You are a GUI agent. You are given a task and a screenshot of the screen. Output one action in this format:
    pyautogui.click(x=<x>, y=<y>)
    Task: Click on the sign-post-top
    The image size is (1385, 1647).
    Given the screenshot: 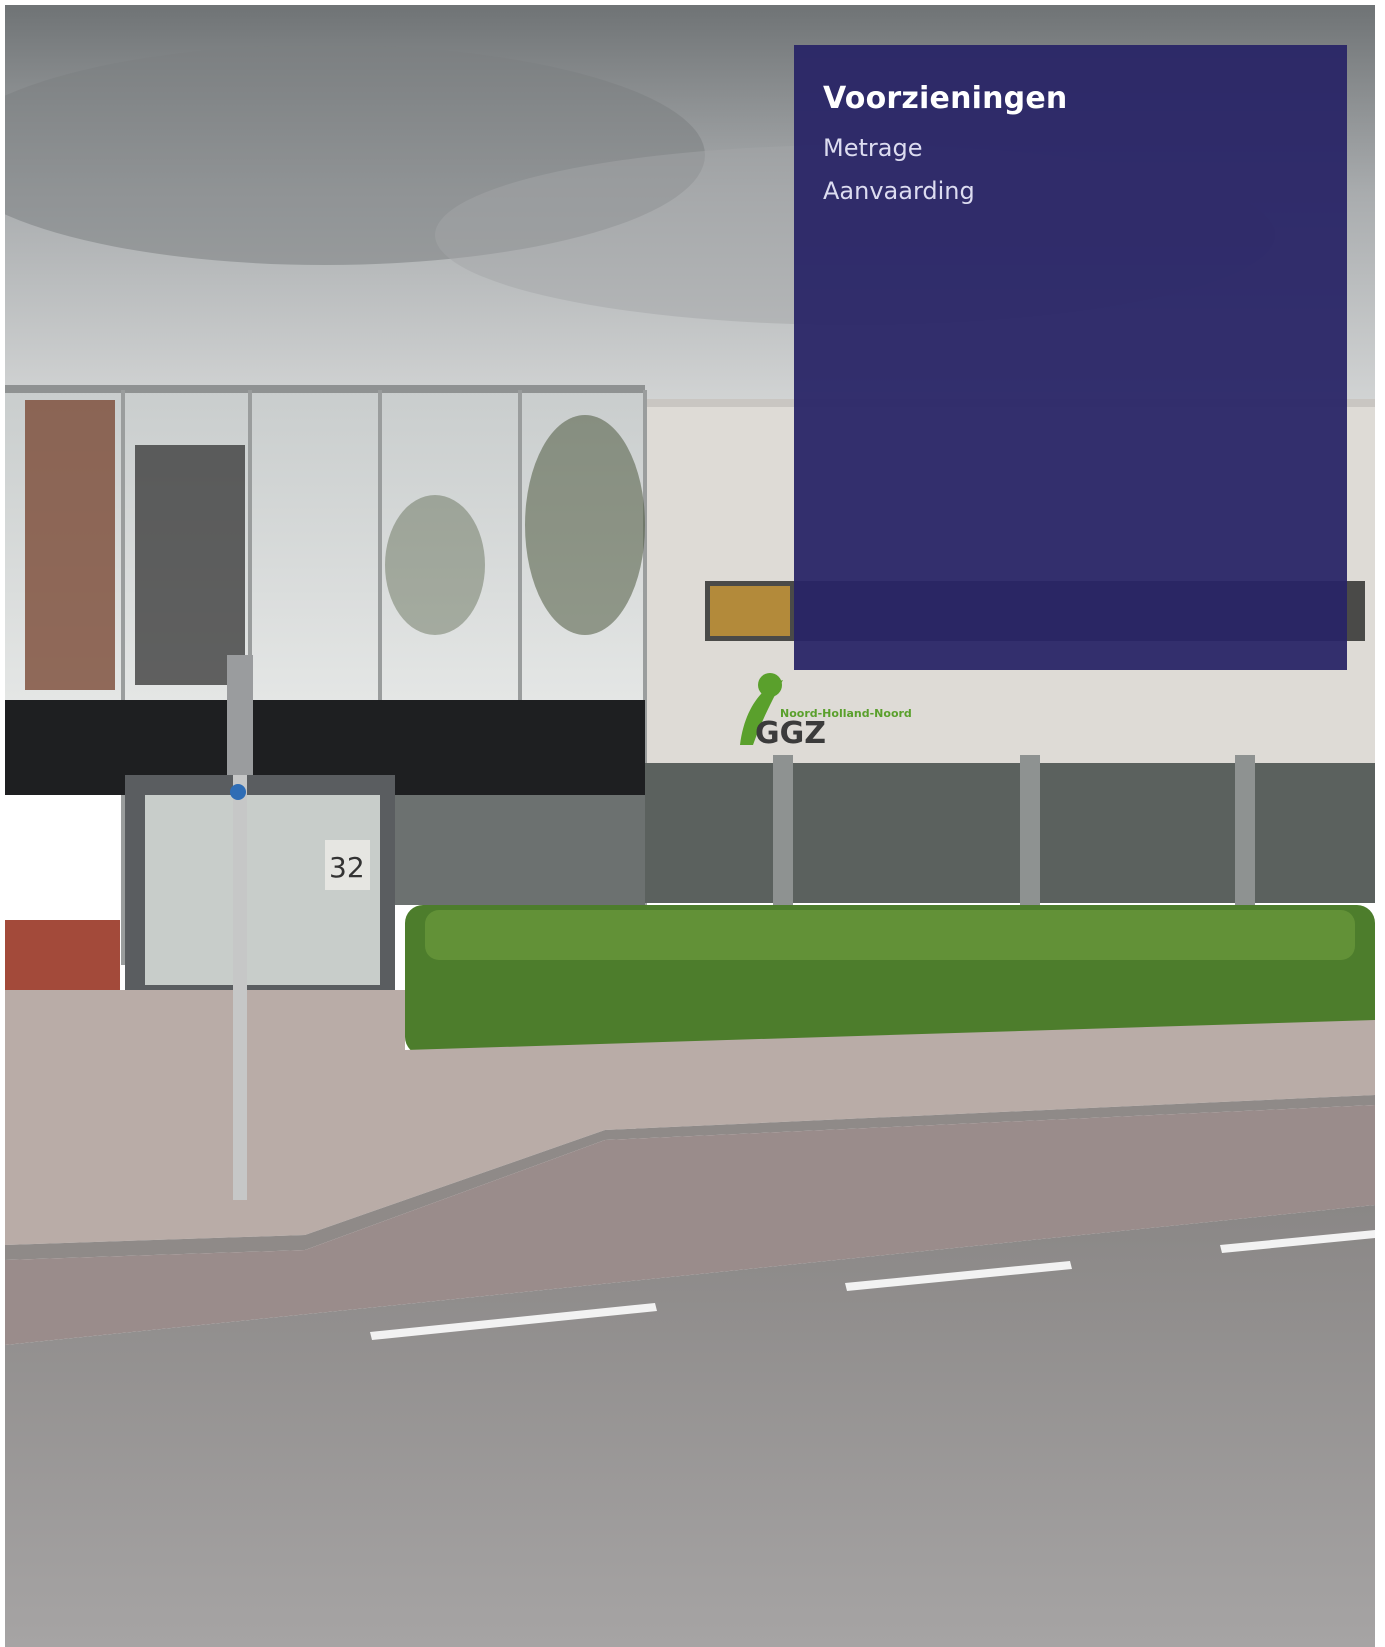 What is the action you would take?
    pyautogui.click(x=240, y=715)
    